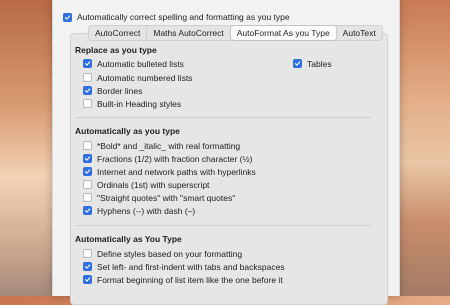  Describe the element at coordinates (118, 33) in the screenshot. I see `tab-autocorrect: AutoCorrect` at that location.